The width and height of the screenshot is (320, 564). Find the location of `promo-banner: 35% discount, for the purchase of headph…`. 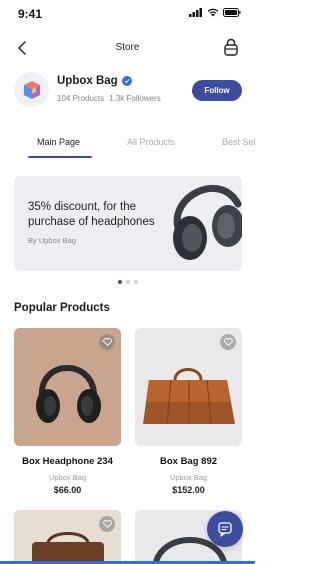

promo-banner: 35% discount, for the purchase of headph… is located at coordinates (128, 223).